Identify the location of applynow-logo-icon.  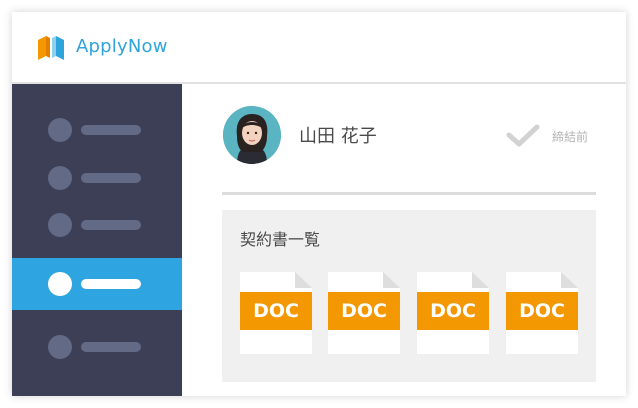
(51, 48).